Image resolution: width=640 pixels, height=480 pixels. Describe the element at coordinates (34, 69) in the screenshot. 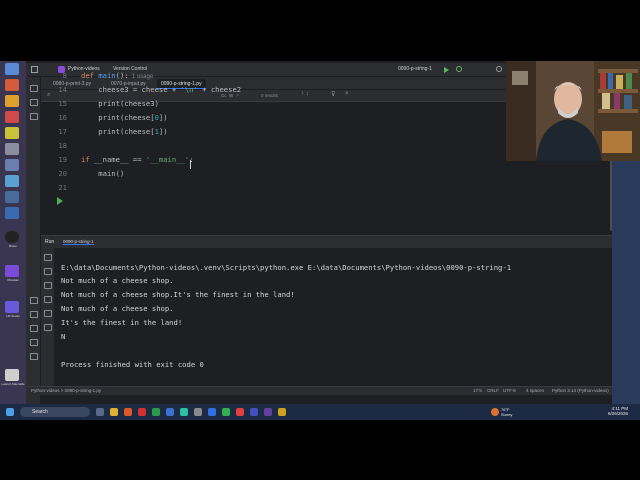

I see `main-menu-icon` at that location.